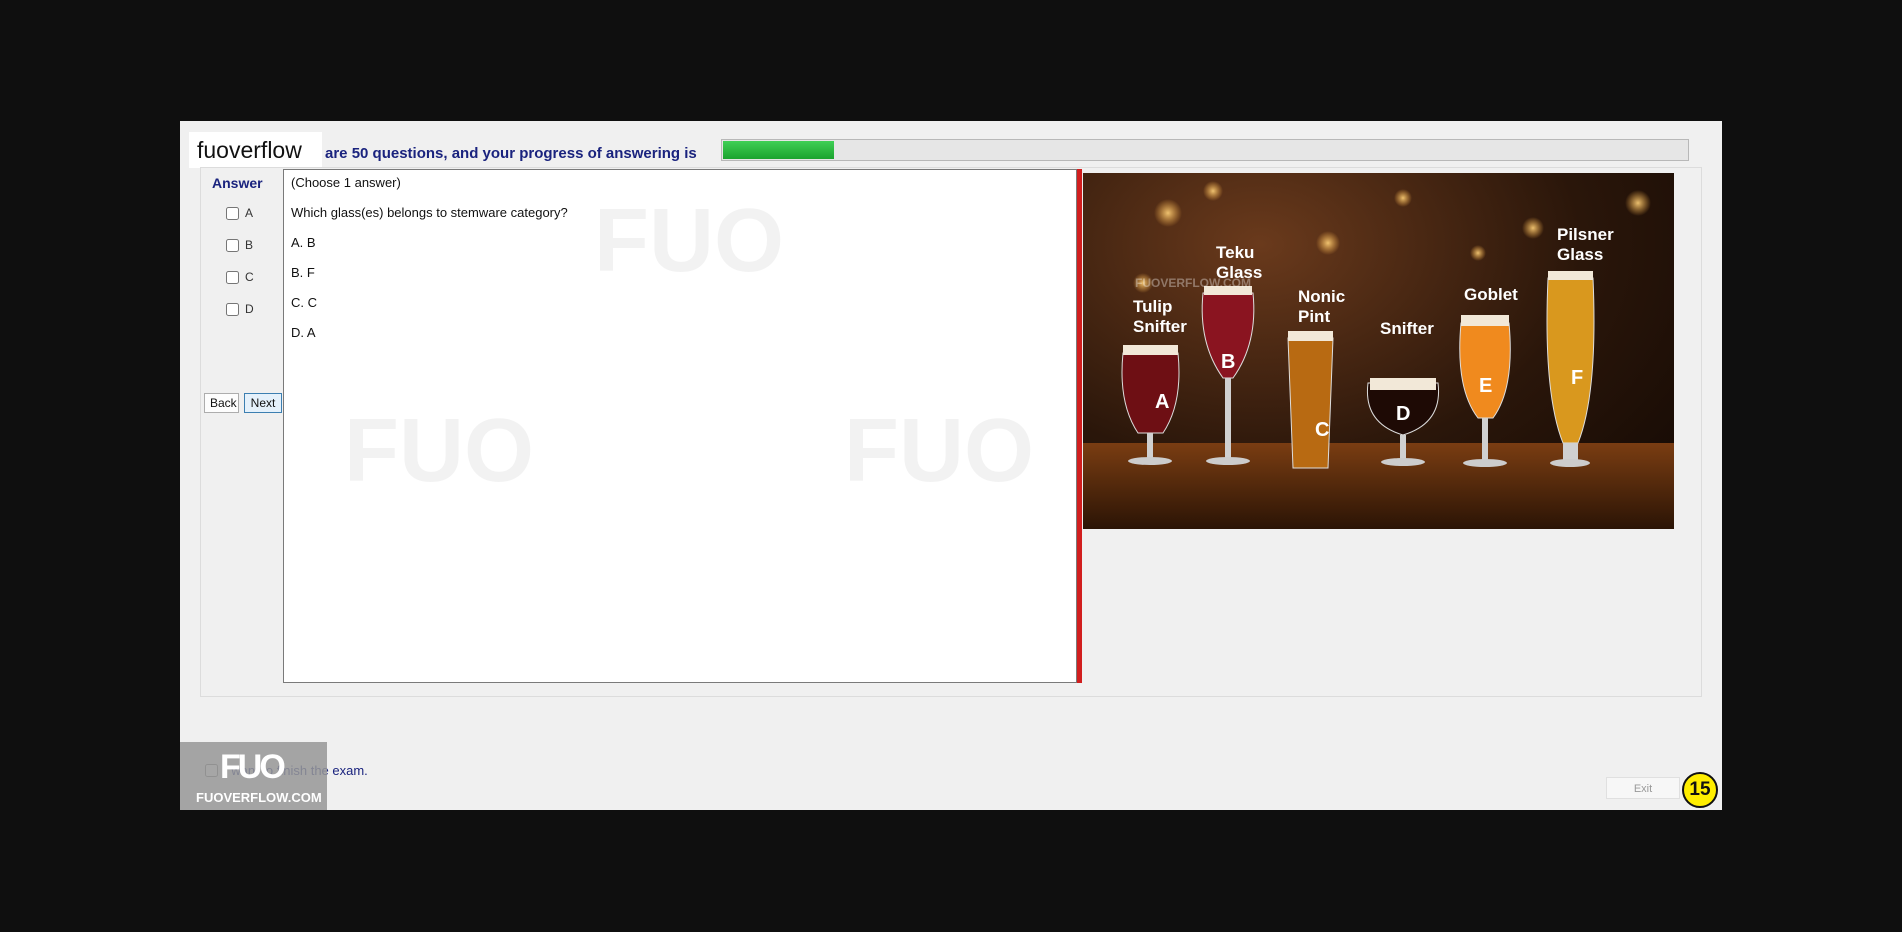 The width and height of the screenshot is (1902, 932). Describe the element at coordinates (232, 213) in the screenshot. I see `answer-checkbox-a` at that location.